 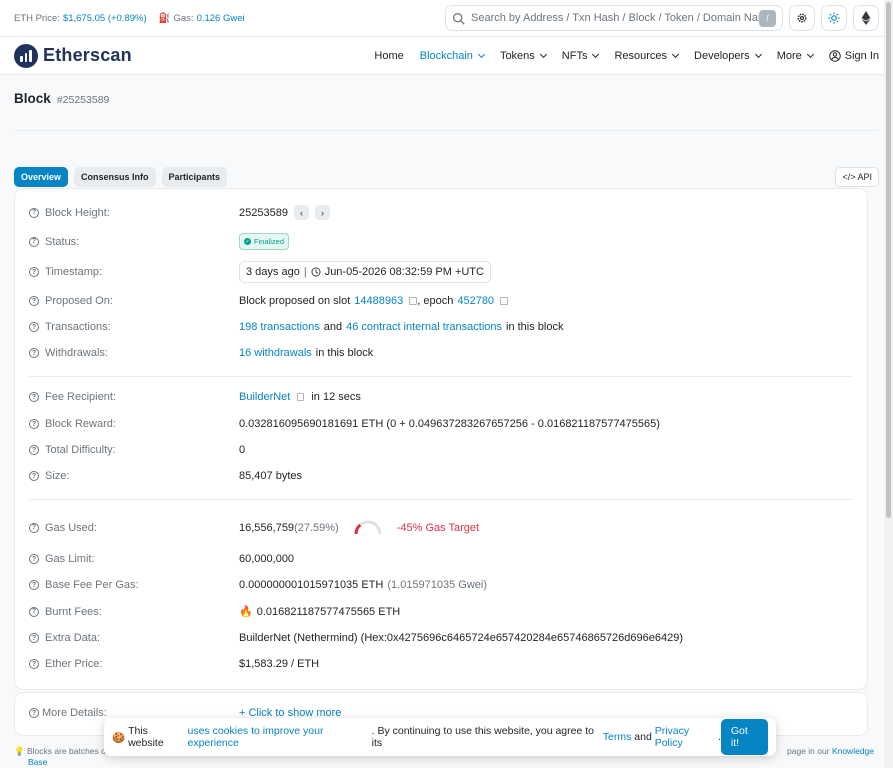 What do you see at coordinates (866, 18) in the screenshot?
I see `network-button` at bounding box center [866, 18].